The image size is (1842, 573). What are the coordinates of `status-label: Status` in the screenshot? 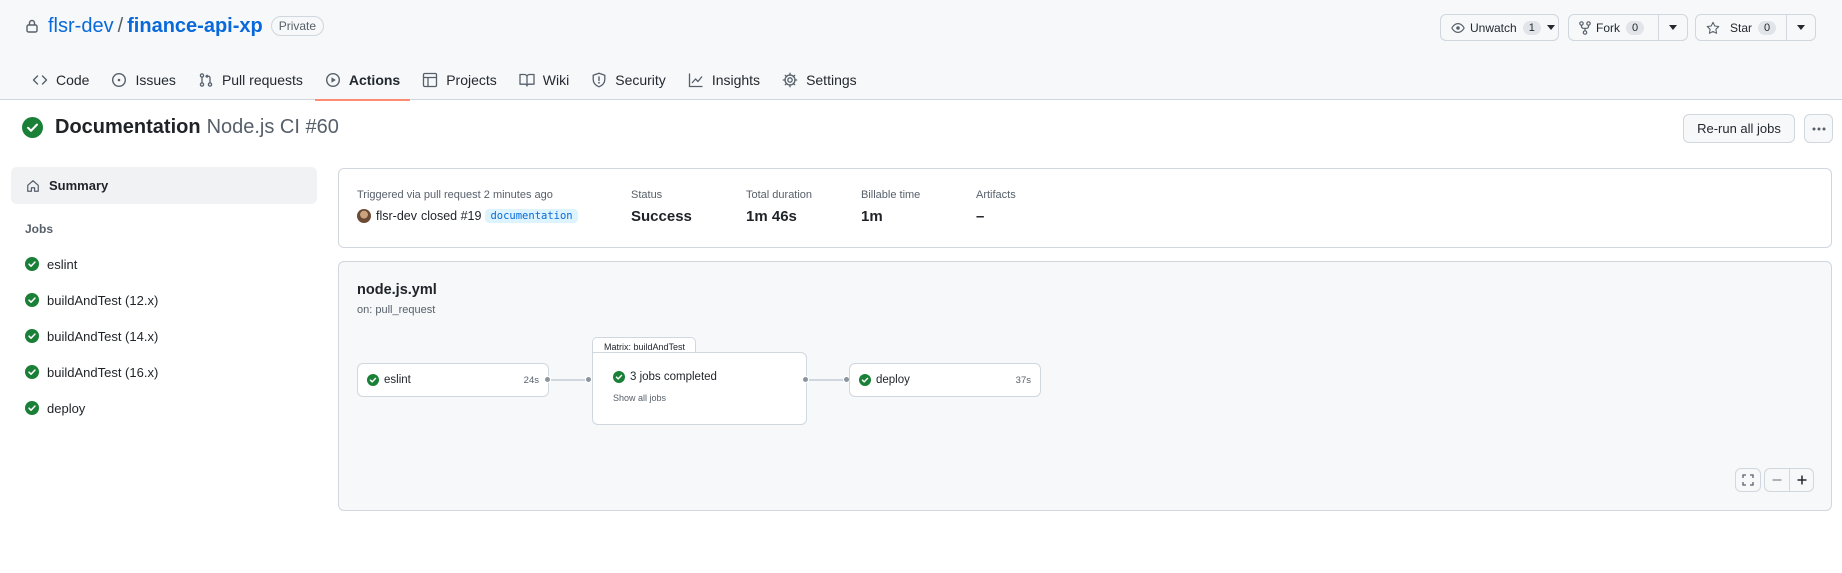 It's located at (647, 195).